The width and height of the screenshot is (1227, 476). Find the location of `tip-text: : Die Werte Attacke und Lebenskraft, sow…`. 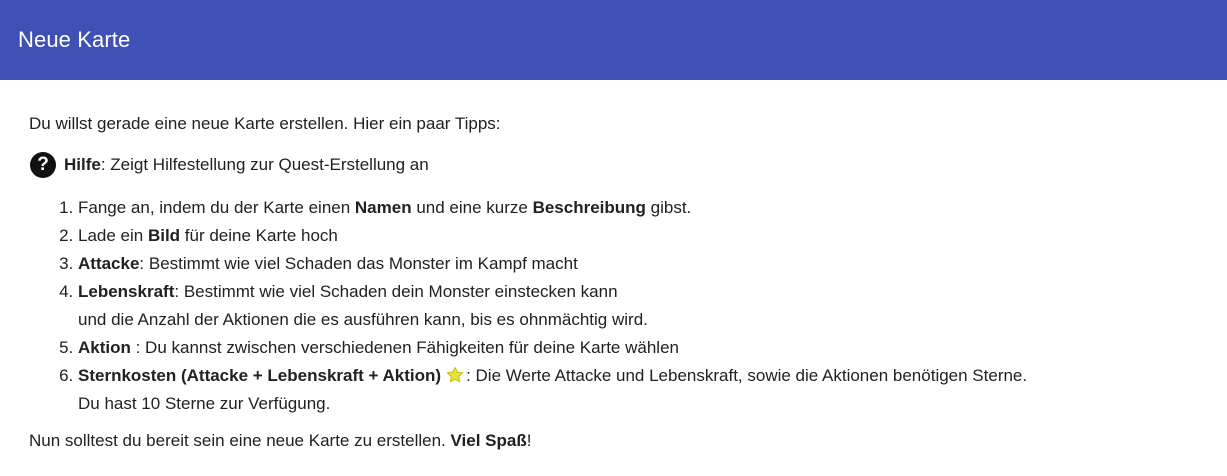

tip-text: : Die Werte Attacke und Lebenskraft, sow… is located at coordinates (747, 375).